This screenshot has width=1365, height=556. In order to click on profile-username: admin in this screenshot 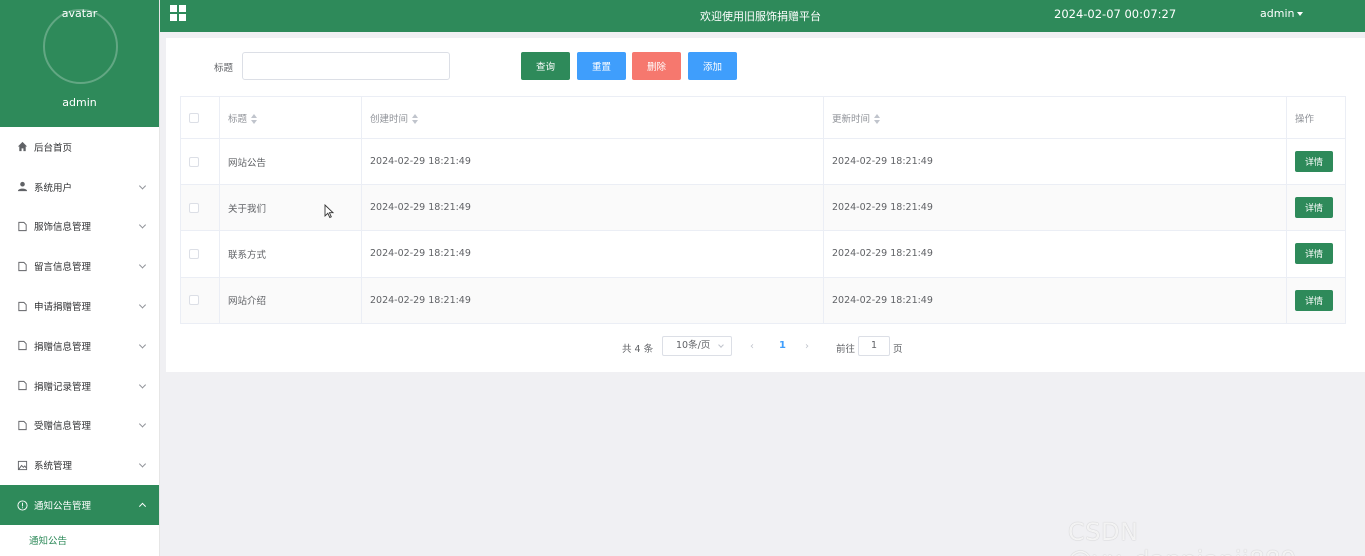, I will do `click(79, 102)`.